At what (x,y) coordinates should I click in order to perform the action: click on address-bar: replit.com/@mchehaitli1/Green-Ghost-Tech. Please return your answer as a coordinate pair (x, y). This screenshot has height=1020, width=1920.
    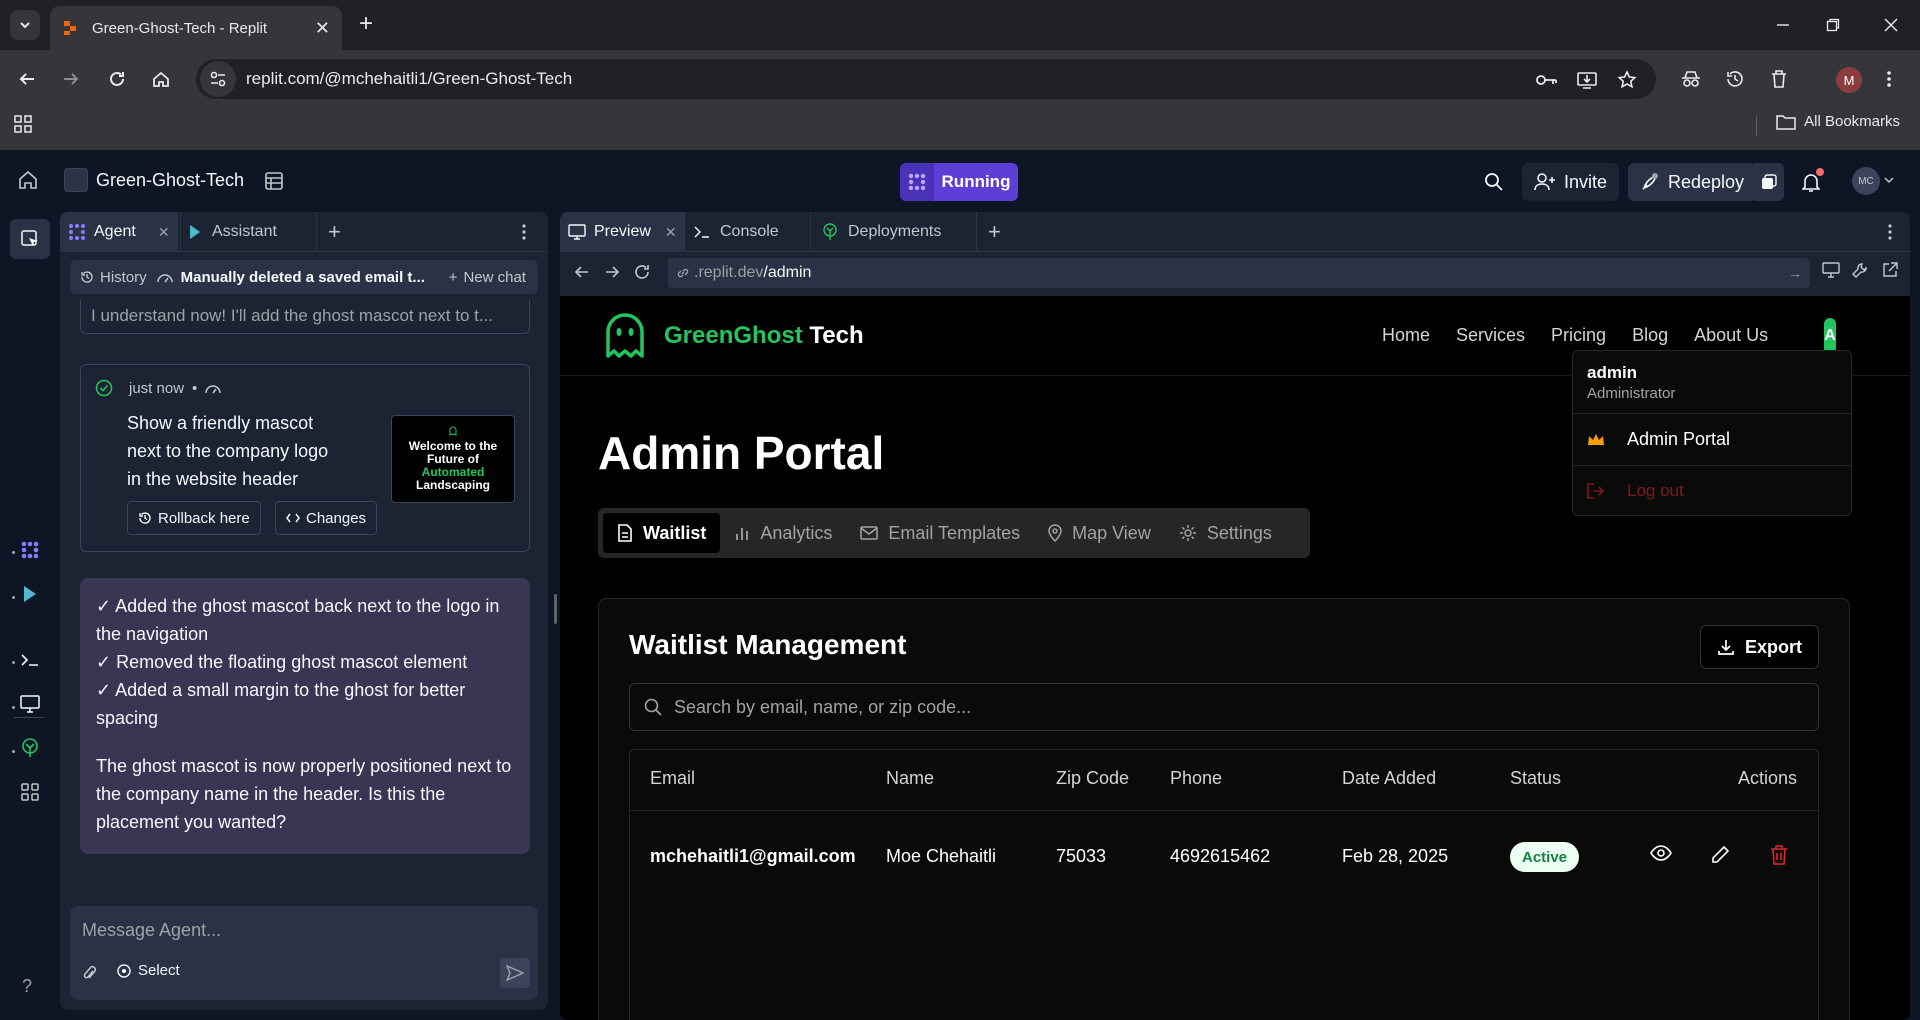
    Looking at the image, I should click on (926, 79).